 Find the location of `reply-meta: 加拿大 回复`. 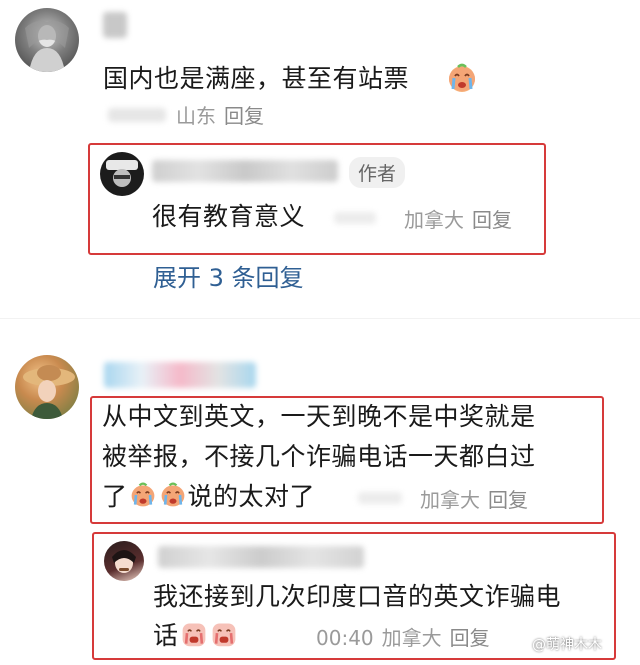

reply-meta: 加拿大 回复 is located at coordinates (458, 218).